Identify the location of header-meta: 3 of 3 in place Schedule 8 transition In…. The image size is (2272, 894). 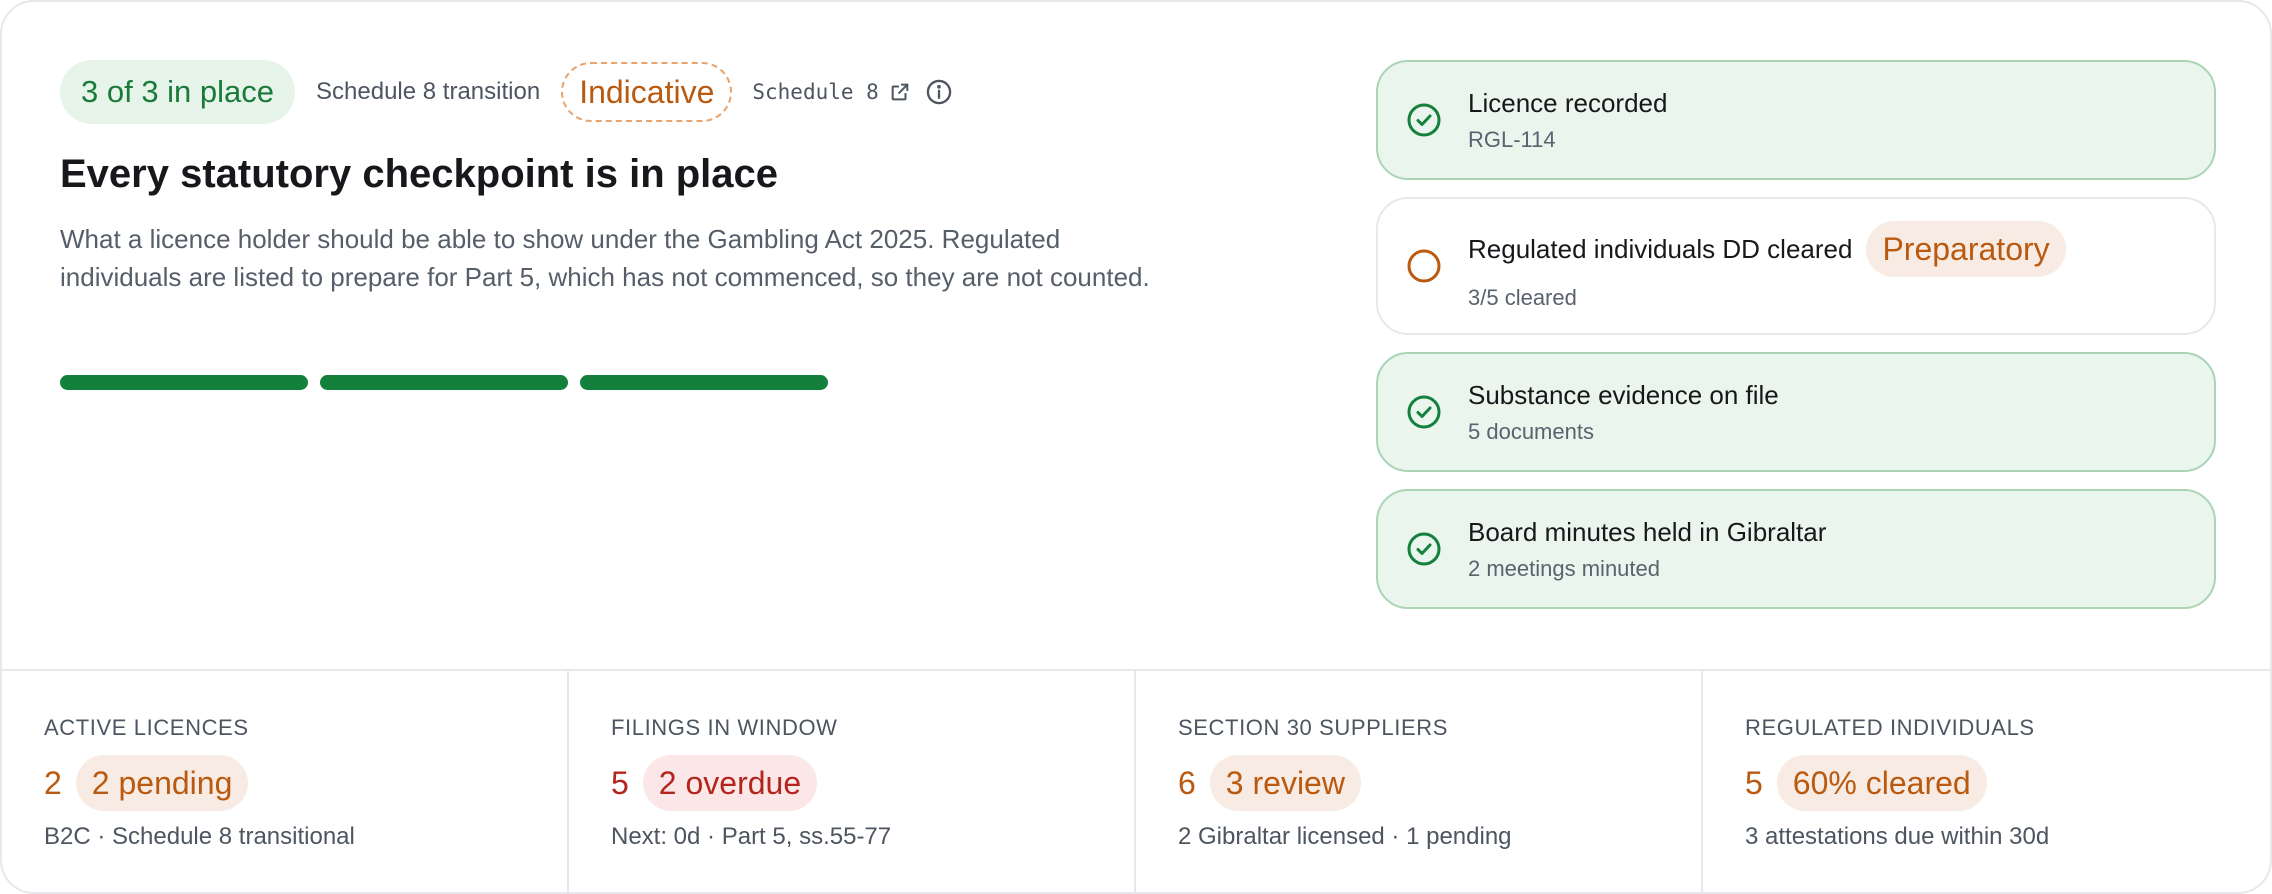
(506, 92).